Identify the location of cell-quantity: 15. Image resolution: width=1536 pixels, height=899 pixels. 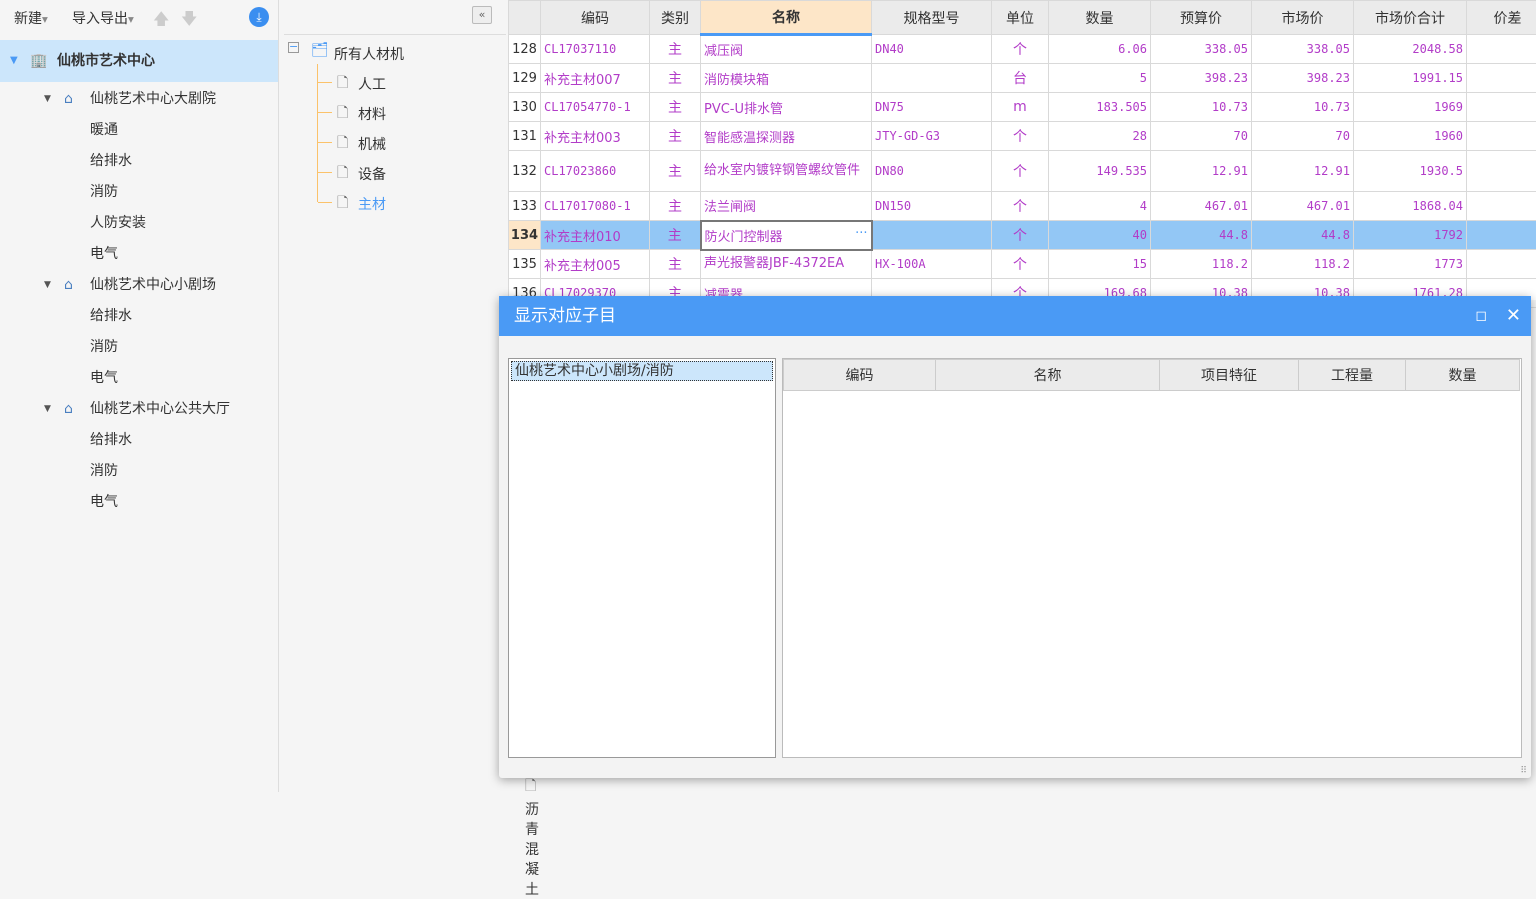
(1100, 264).